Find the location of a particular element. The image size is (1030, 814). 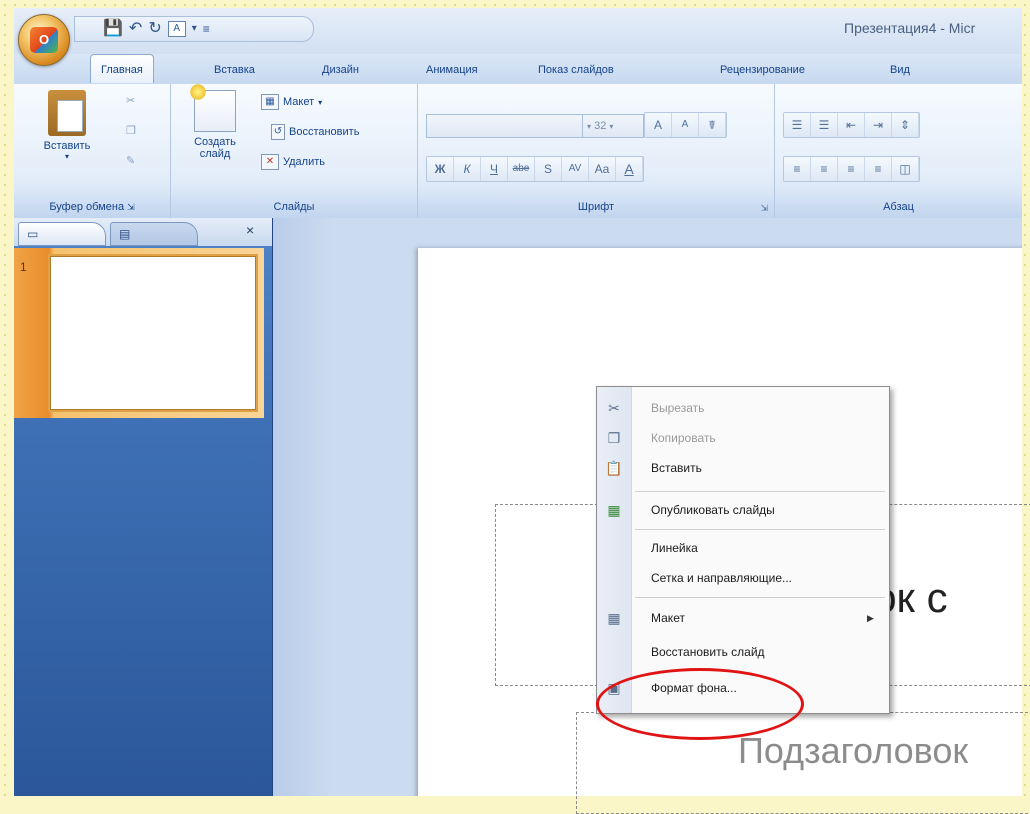

align-center-icon: ≡ is located at coordinates (824, 169).